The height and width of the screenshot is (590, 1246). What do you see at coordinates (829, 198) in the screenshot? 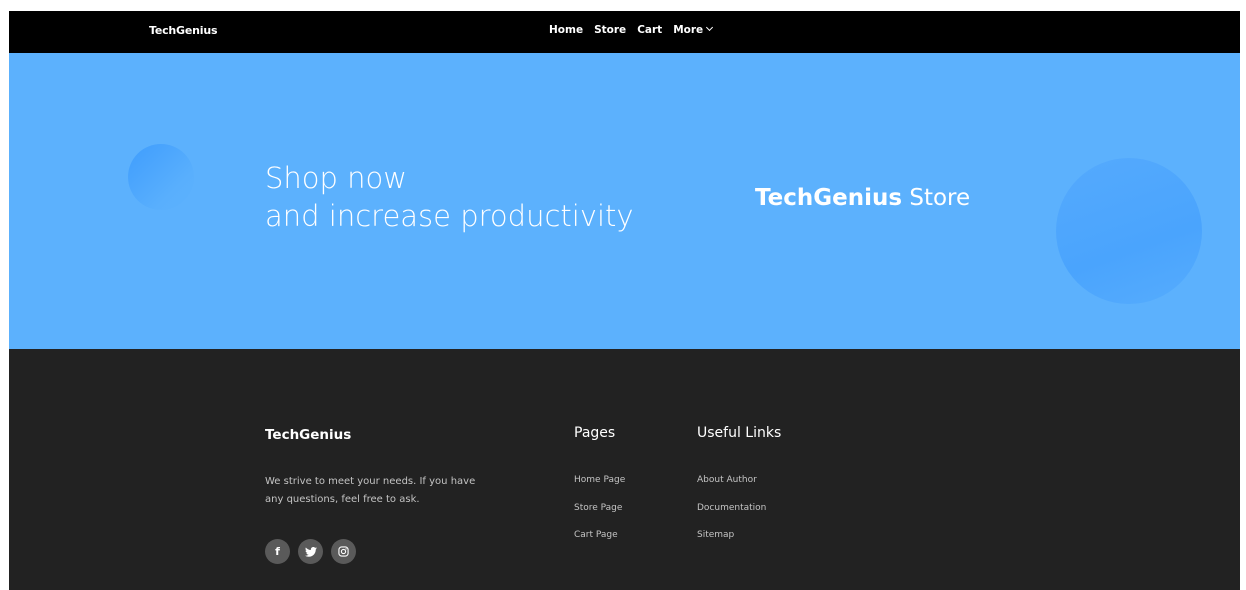
I see `store-title-brand: TechGenius` at bounding box center [829, 198].